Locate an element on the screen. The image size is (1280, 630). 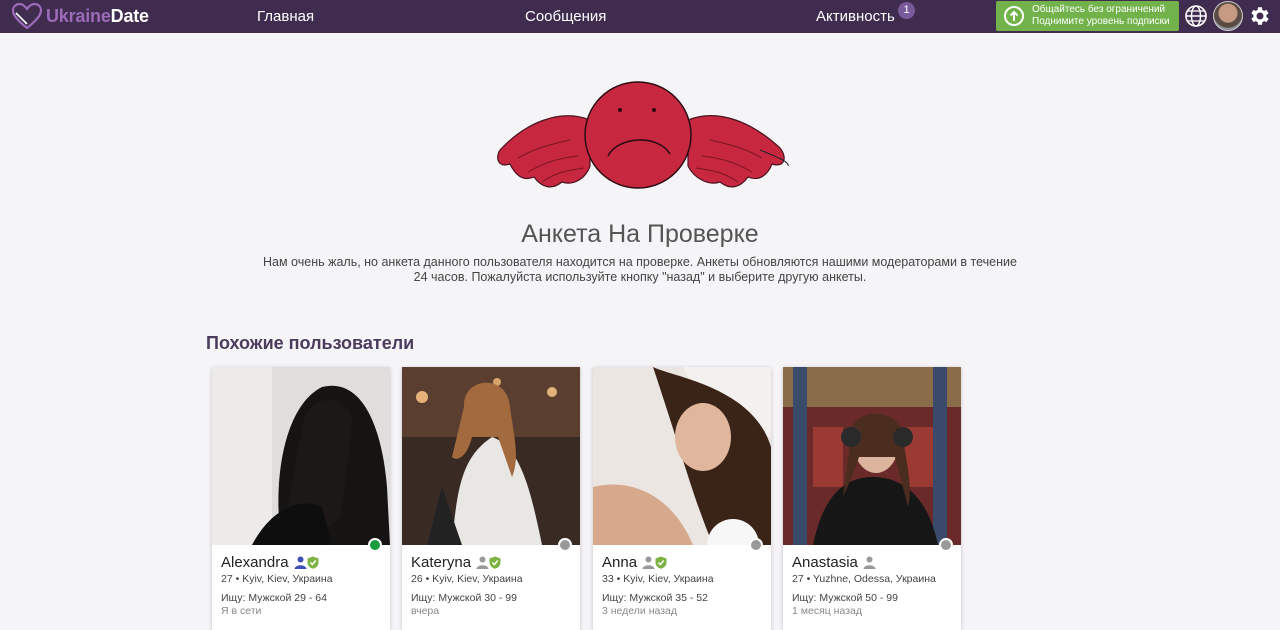
user-last-seen: 1 месяц назад is located at coordinates (827, 611).